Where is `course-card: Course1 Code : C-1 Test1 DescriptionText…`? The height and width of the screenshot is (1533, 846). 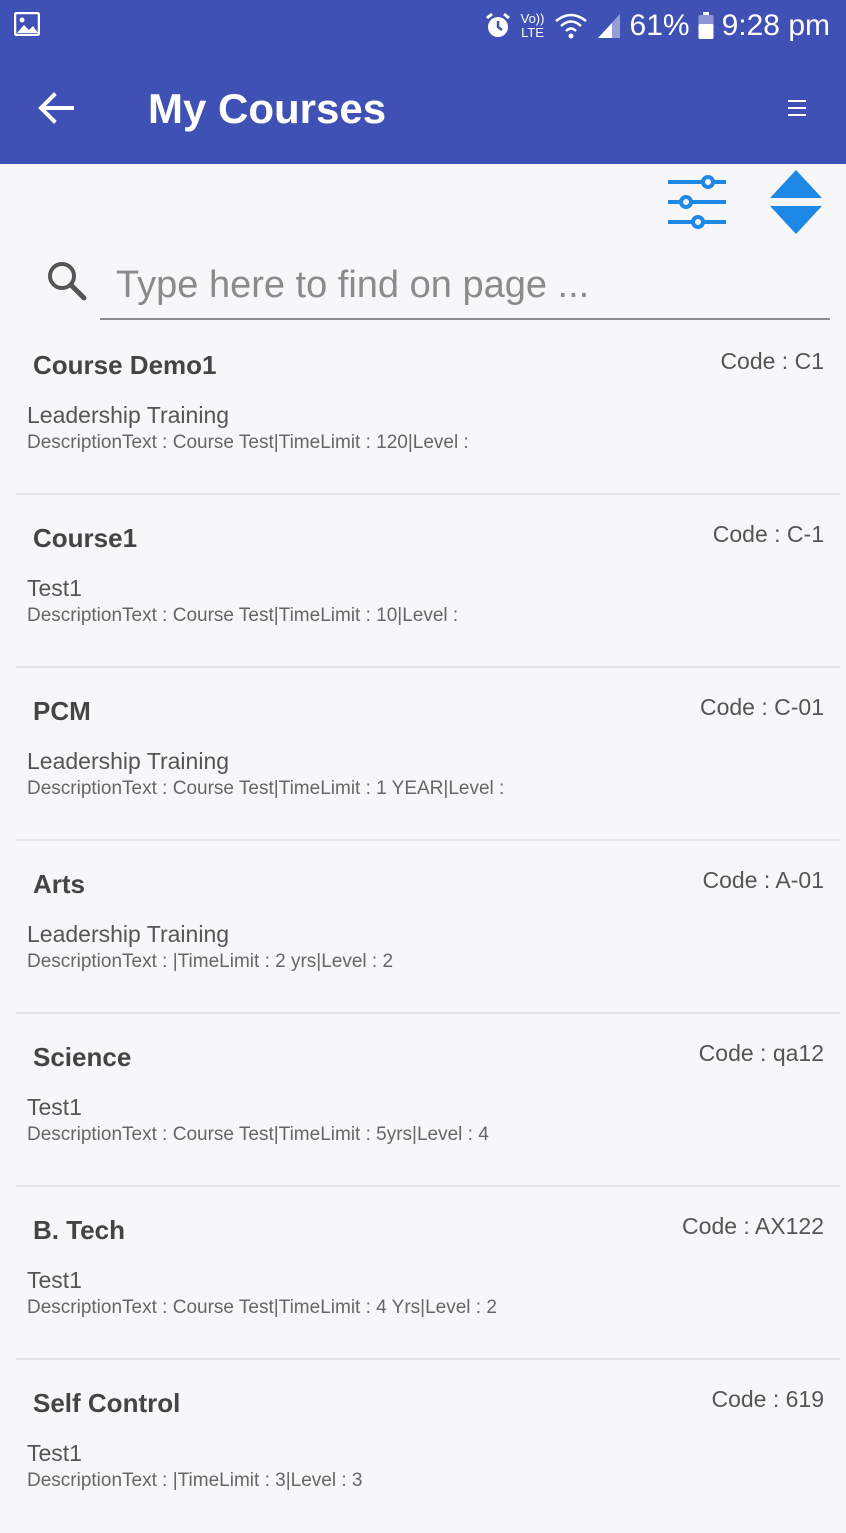
course-card: Course1 Code : C-1 Test1 DescriptionText… is located at coordinates (428, 581).